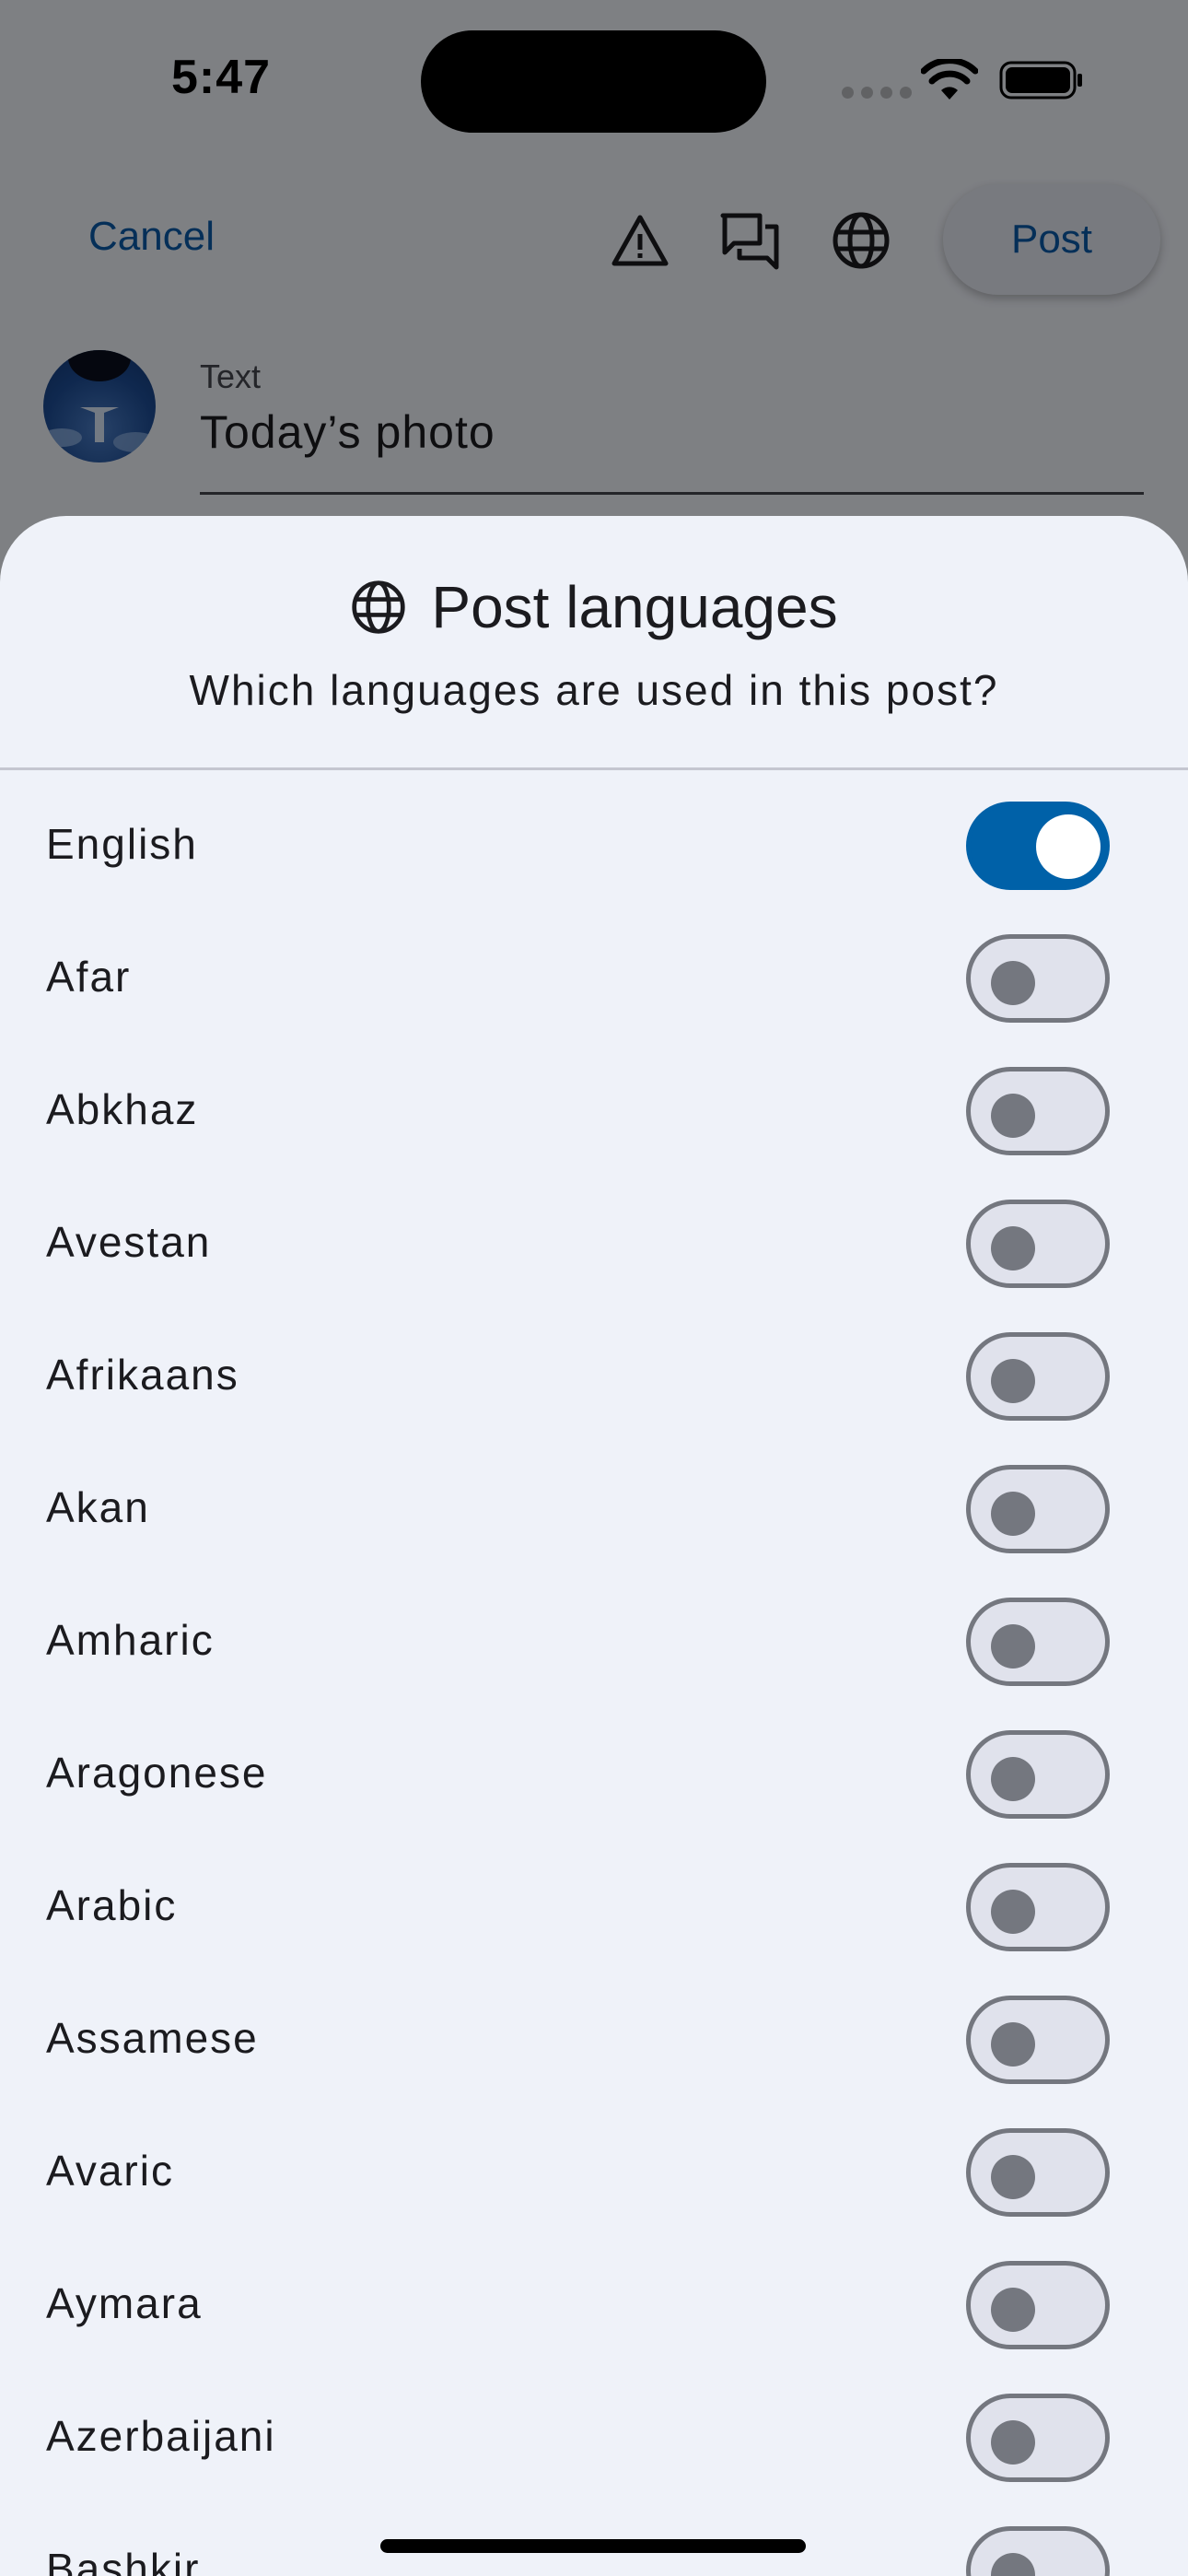 This screenshot has width=1188, height=2576. Describe the element at coordinates (112, 1905) in the screenshot. I see `language-label: Arabic` at that location.